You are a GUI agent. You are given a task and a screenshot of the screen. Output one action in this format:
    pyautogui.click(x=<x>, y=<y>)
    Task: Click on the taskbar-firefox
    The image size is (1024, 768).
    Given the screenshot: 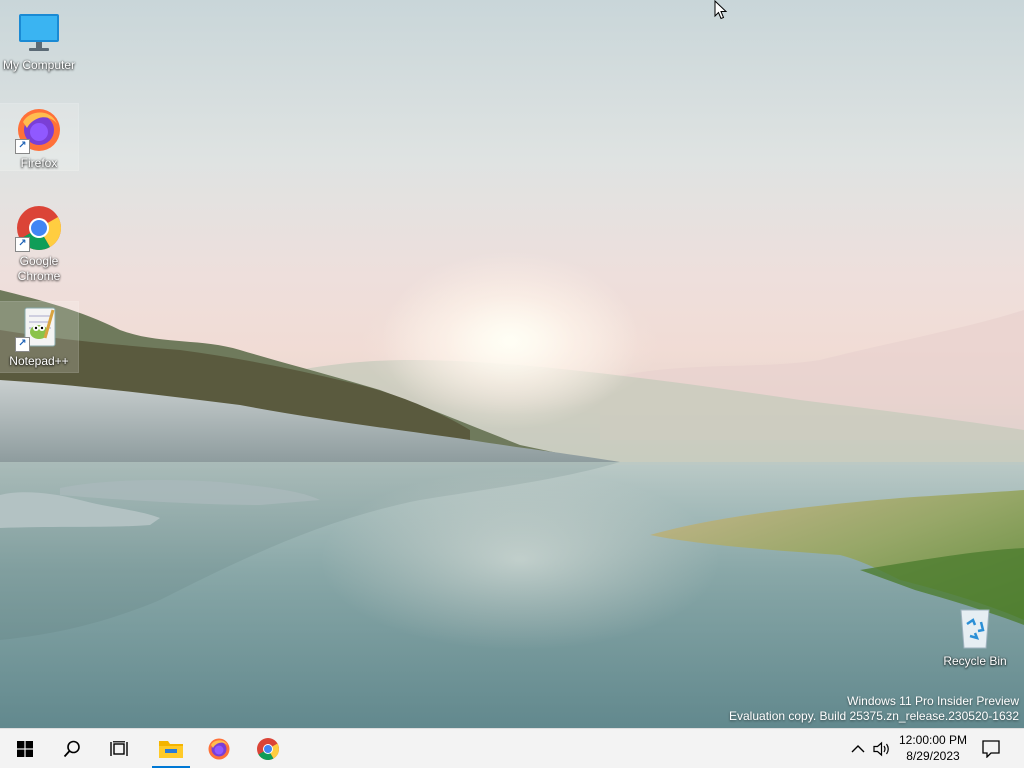 What is the action you would take?
    pyautogui.click(x=219, y=748)
    